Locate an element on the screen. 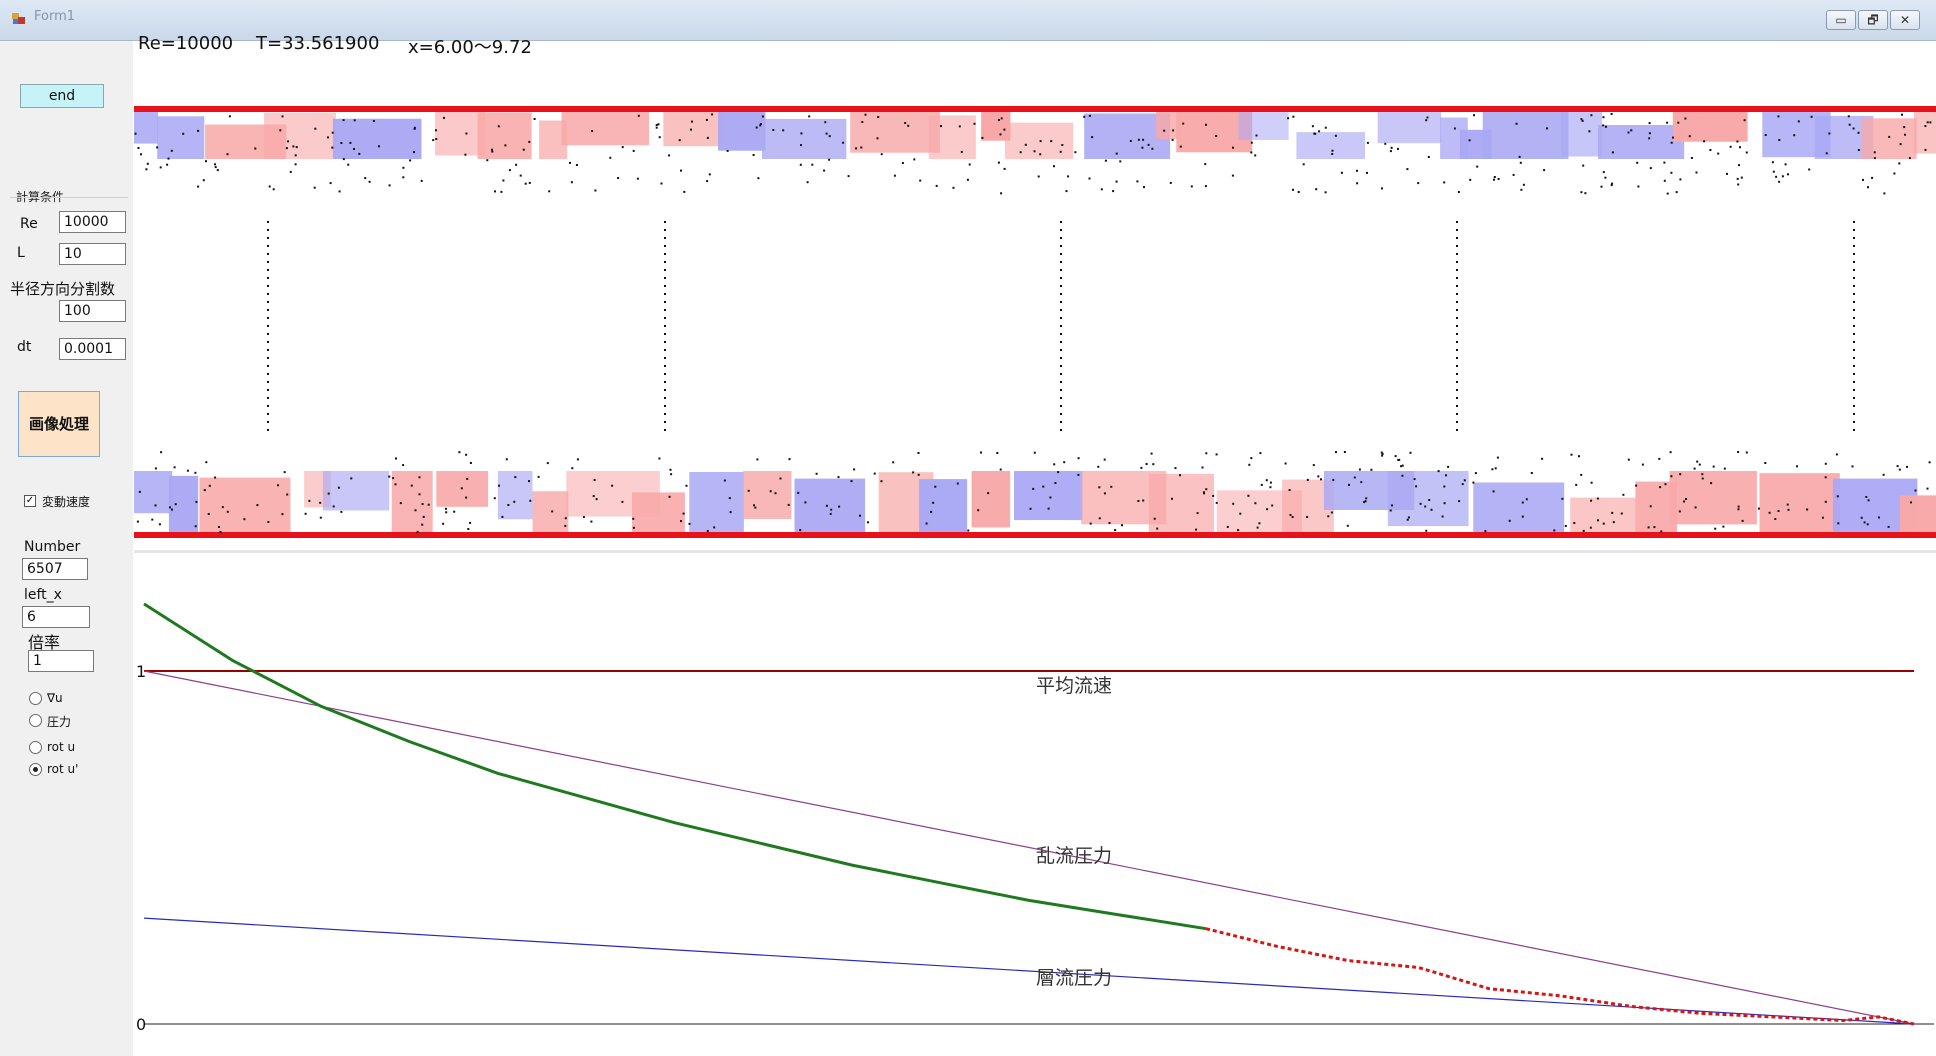 The image size is (1936, 1056). pipe-wall-bottom is located at coordinates (1035, 535).